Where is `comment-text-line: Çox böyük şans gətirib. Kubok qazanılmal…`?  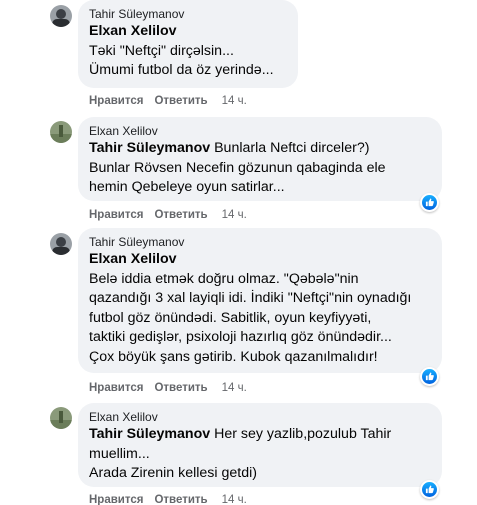
comment-text-line: Çox böyük şans gətirib. Kubok qazanılmal… is located at coordinates (233, 356).